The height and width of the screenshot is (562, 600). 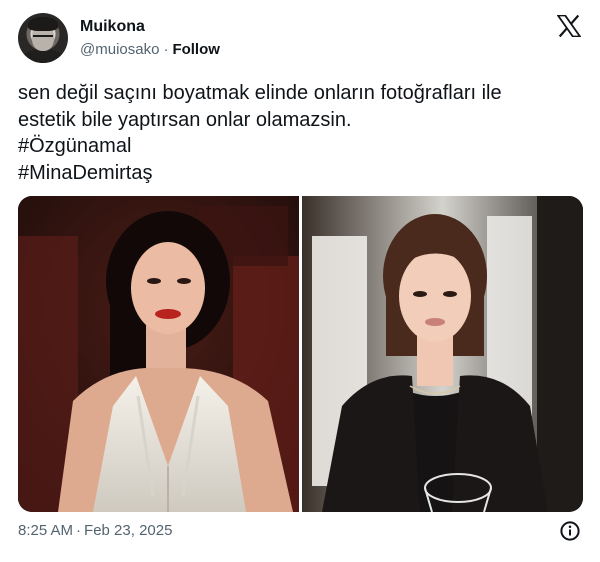 I want to click on hashtag-ozgunamal: #Özgünamal, so click(x=300, y=146).